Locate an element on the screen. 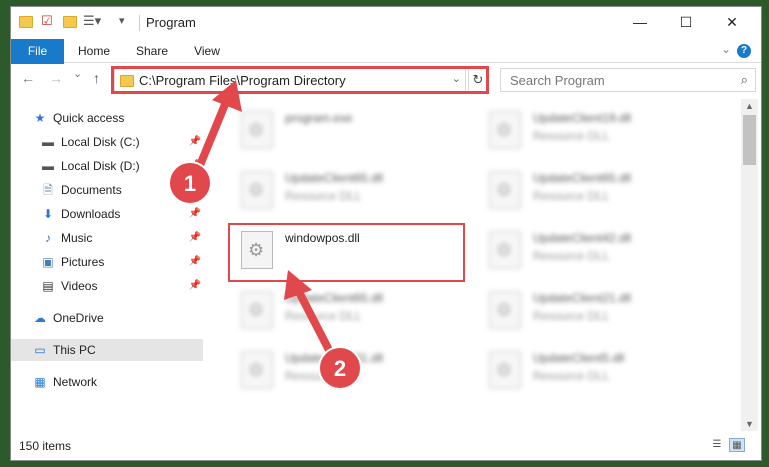 The height and width of the screenshot is (467, 769). quick-access-dropdown-icon: ▾ is located at coordinates (122, 22).